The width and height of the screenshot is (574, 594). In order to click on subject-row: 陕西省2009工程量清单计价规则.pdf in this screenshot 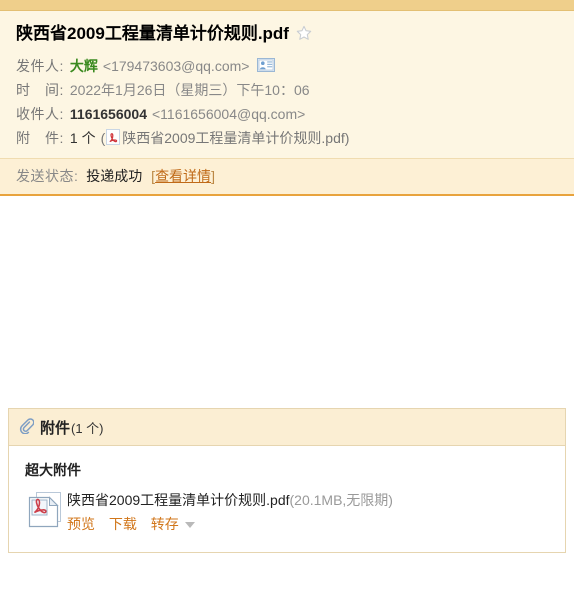, I will do `click(287, 34)`.